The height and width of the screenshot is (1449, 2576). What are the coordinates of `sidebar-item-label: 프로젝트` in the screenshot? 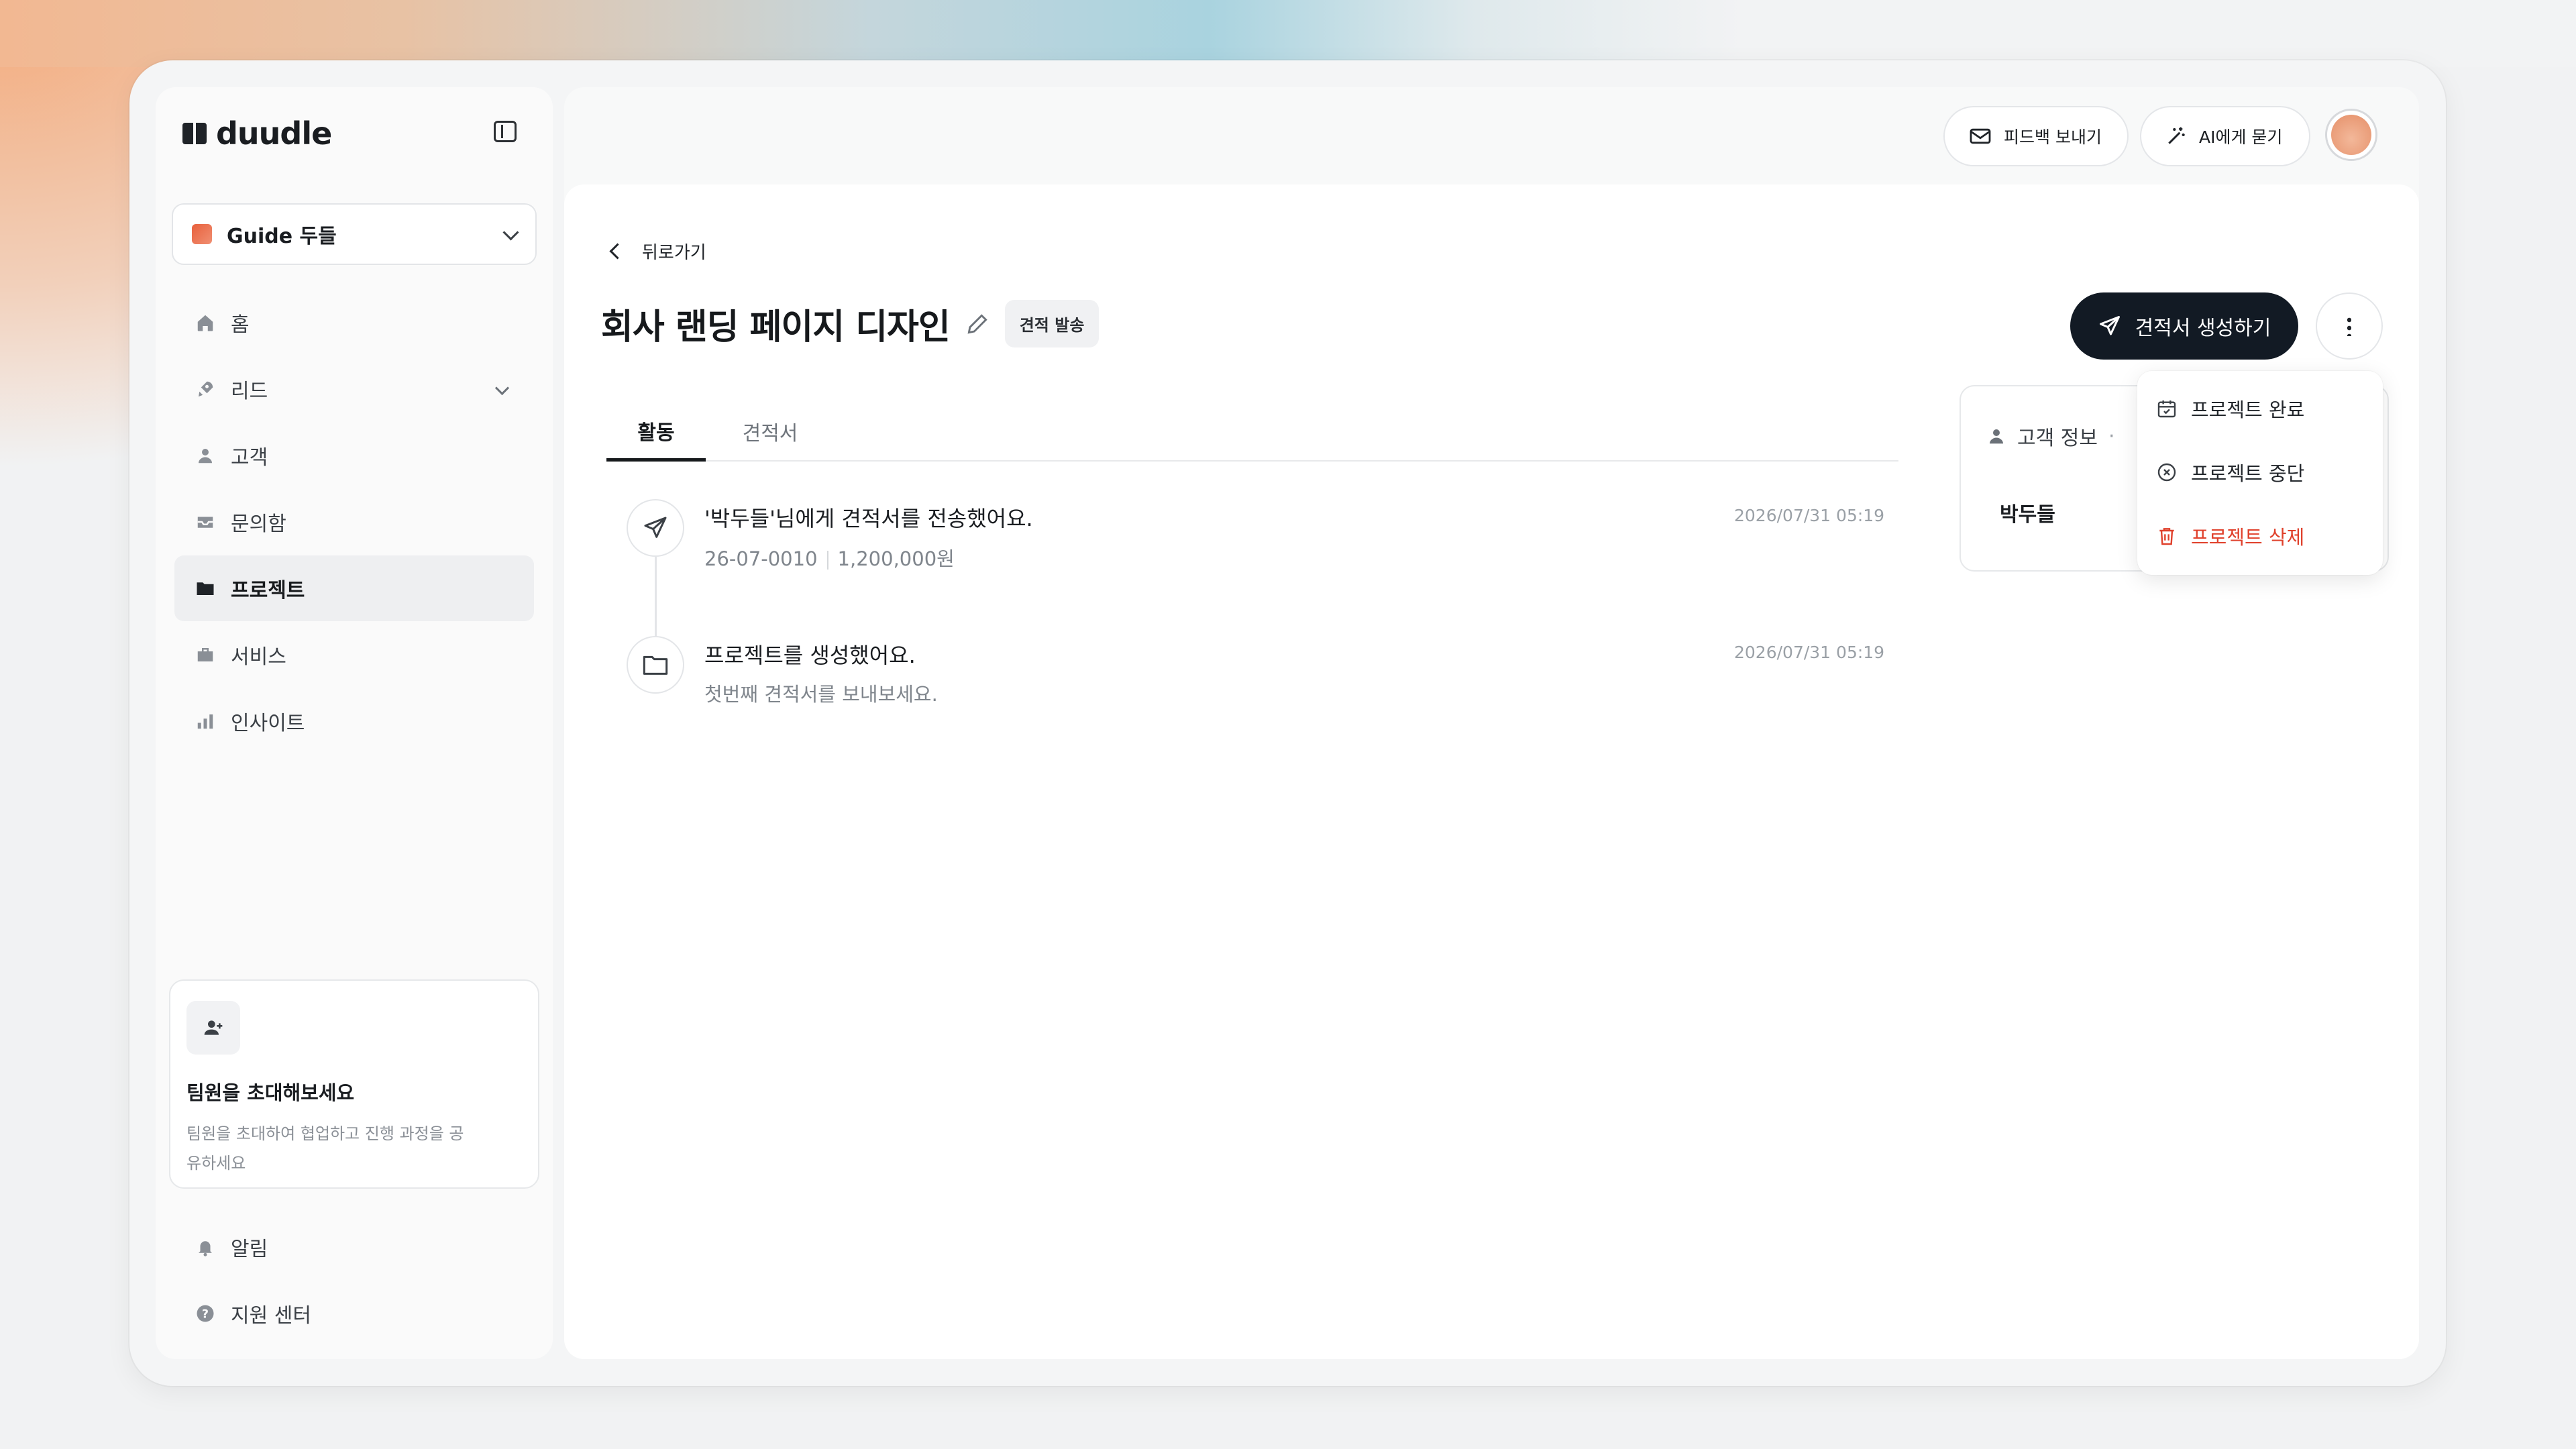 It's located at (268, 590).